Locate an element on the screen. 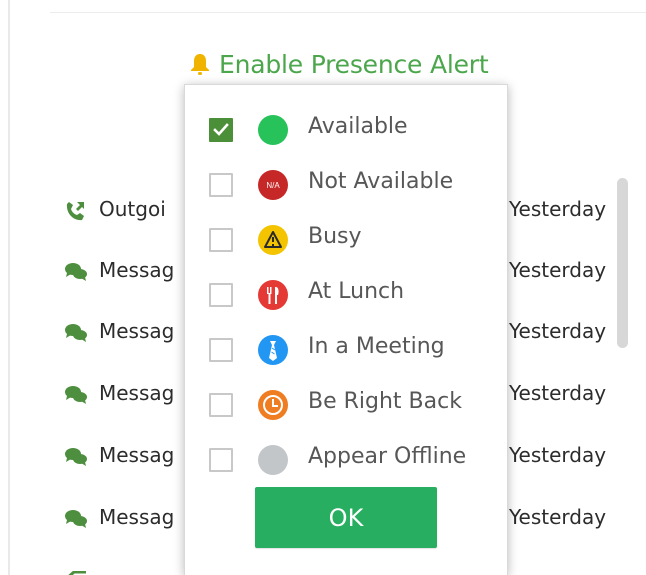 Image resolution: width=646 pixels, height=575 pixels. status-option-available: Available is located at coordinates (354, 129).